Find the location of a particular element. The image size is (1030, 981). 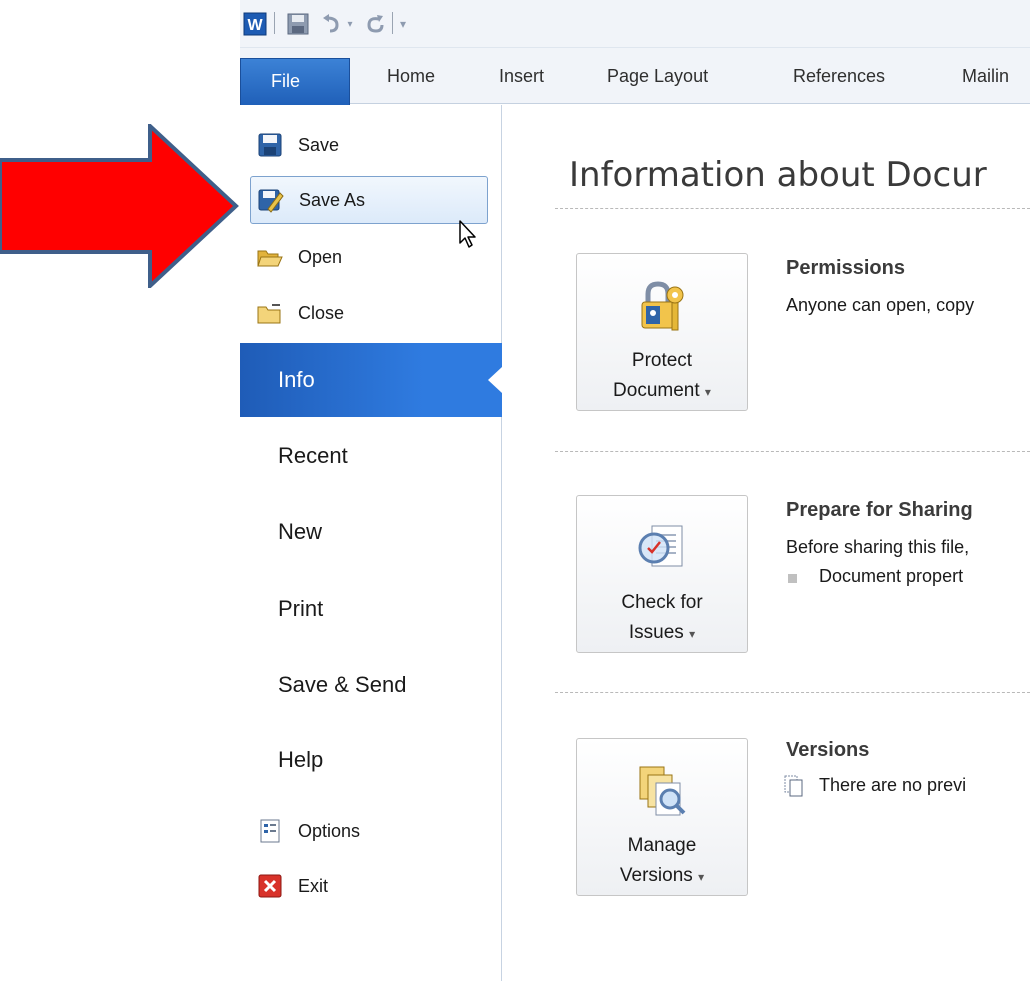

check-for-issues-button: Check for Issues ▾ is located at coordinates (662, 574).